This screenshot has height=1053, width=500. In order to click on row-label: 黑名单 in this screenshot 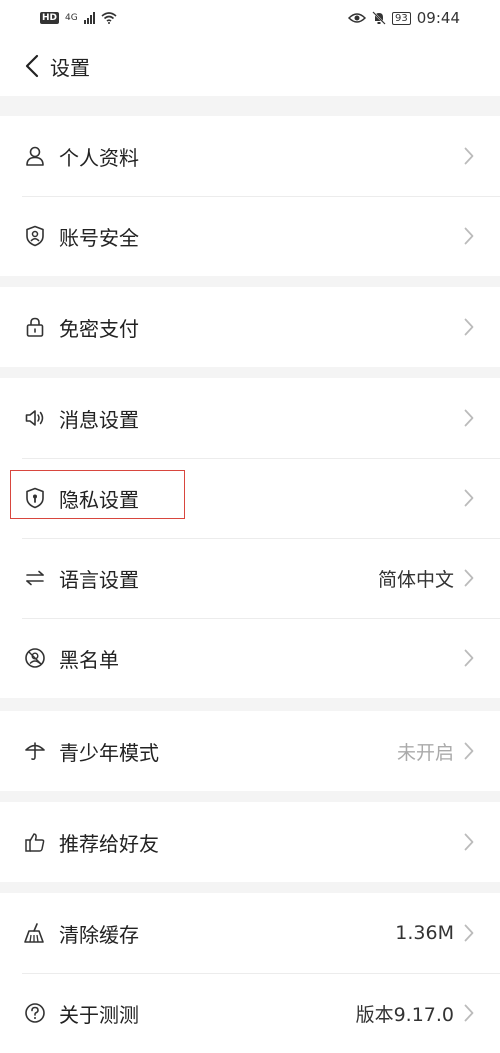, I will do `click(89, 659)`.